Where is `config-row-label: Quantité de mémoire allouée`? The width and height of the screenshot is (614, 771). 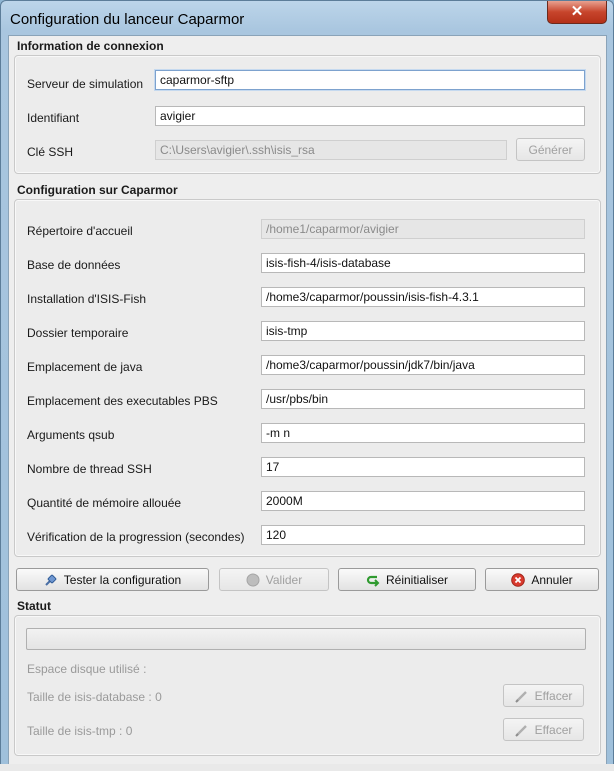
config-row-label: Quantité de mémoire allouée is located at coordinates (104, 503).